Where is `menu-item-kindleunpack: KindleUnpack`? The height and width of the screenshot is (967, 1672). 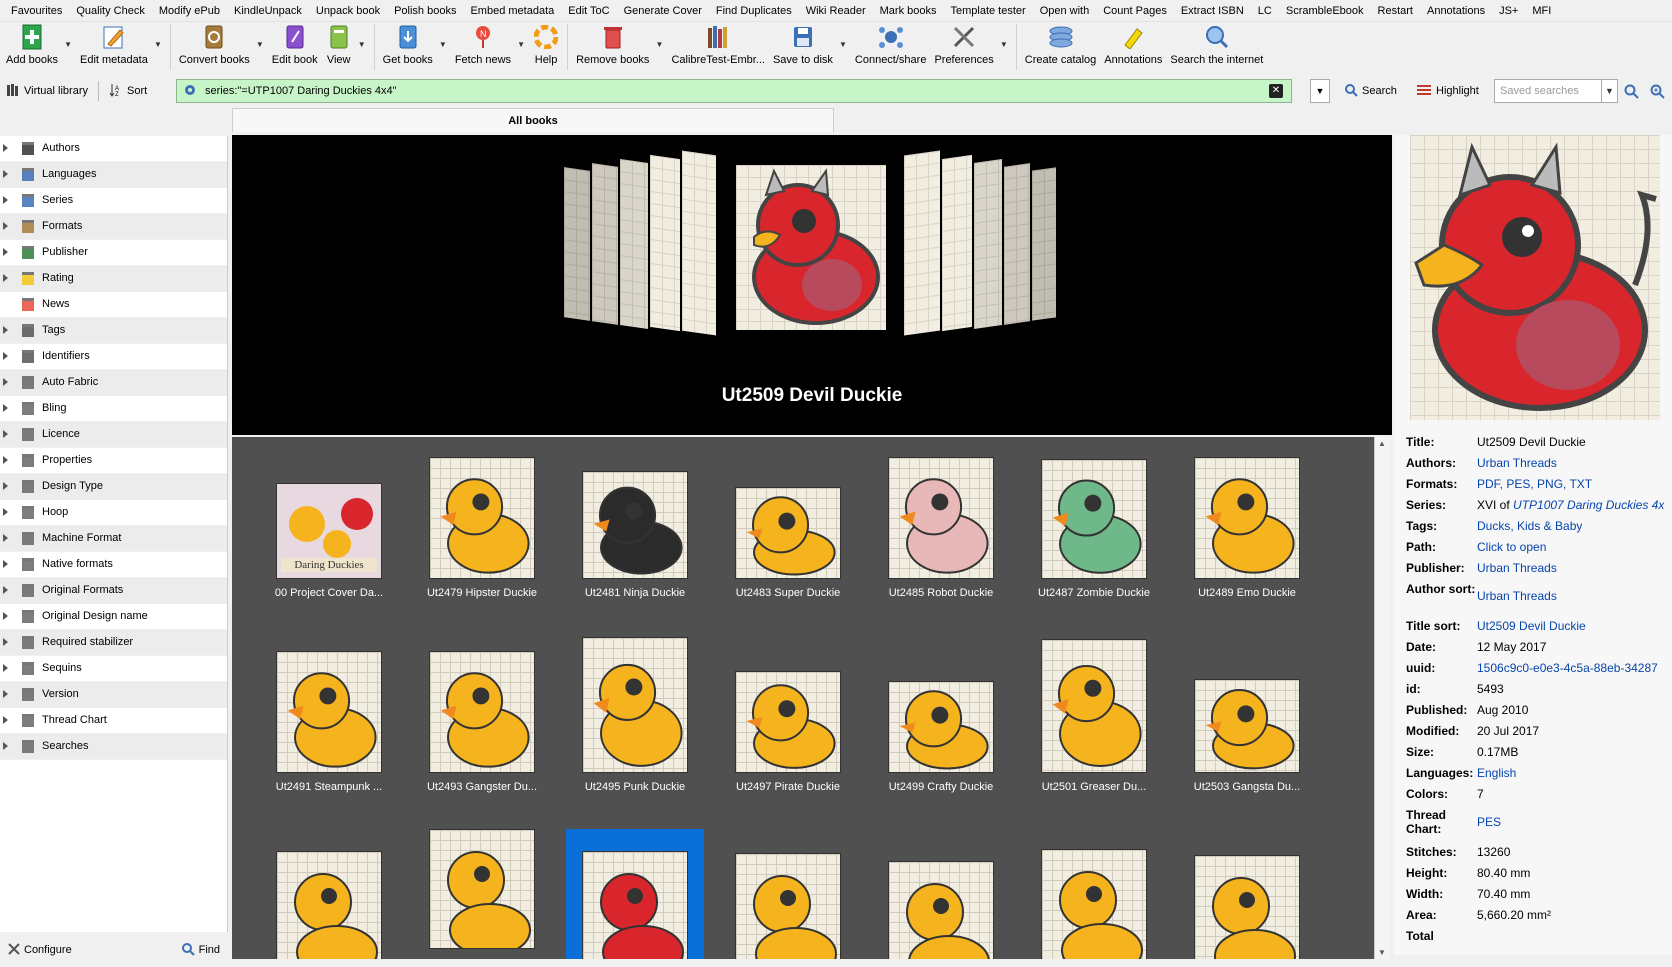 menu-item-kindleunpack: KindleUnpack is located at coordinates (268, 11).